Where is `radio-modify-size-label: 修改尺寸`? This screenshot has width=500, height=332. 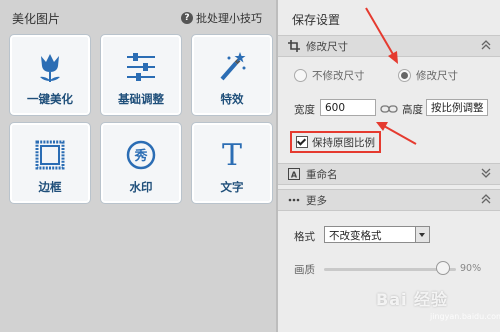 radio-modify-size-label: 修改尺寸 is located at coordinates (437, 76).